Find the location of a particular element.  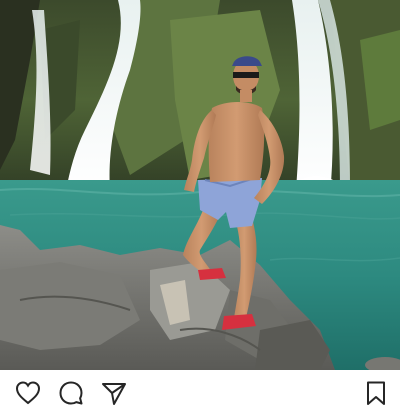

paper-plane-icon is located at coordinates (114, 393).